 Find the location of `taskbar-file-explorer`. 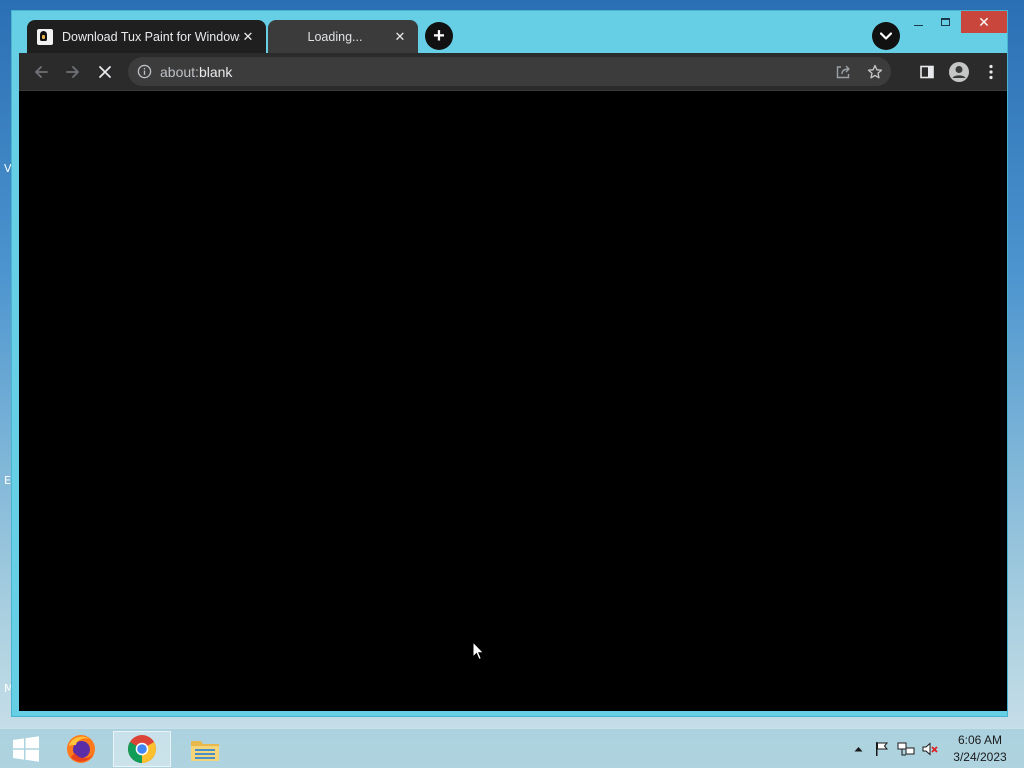

taskbar-file-explorer is located at coordinates (205, 749).